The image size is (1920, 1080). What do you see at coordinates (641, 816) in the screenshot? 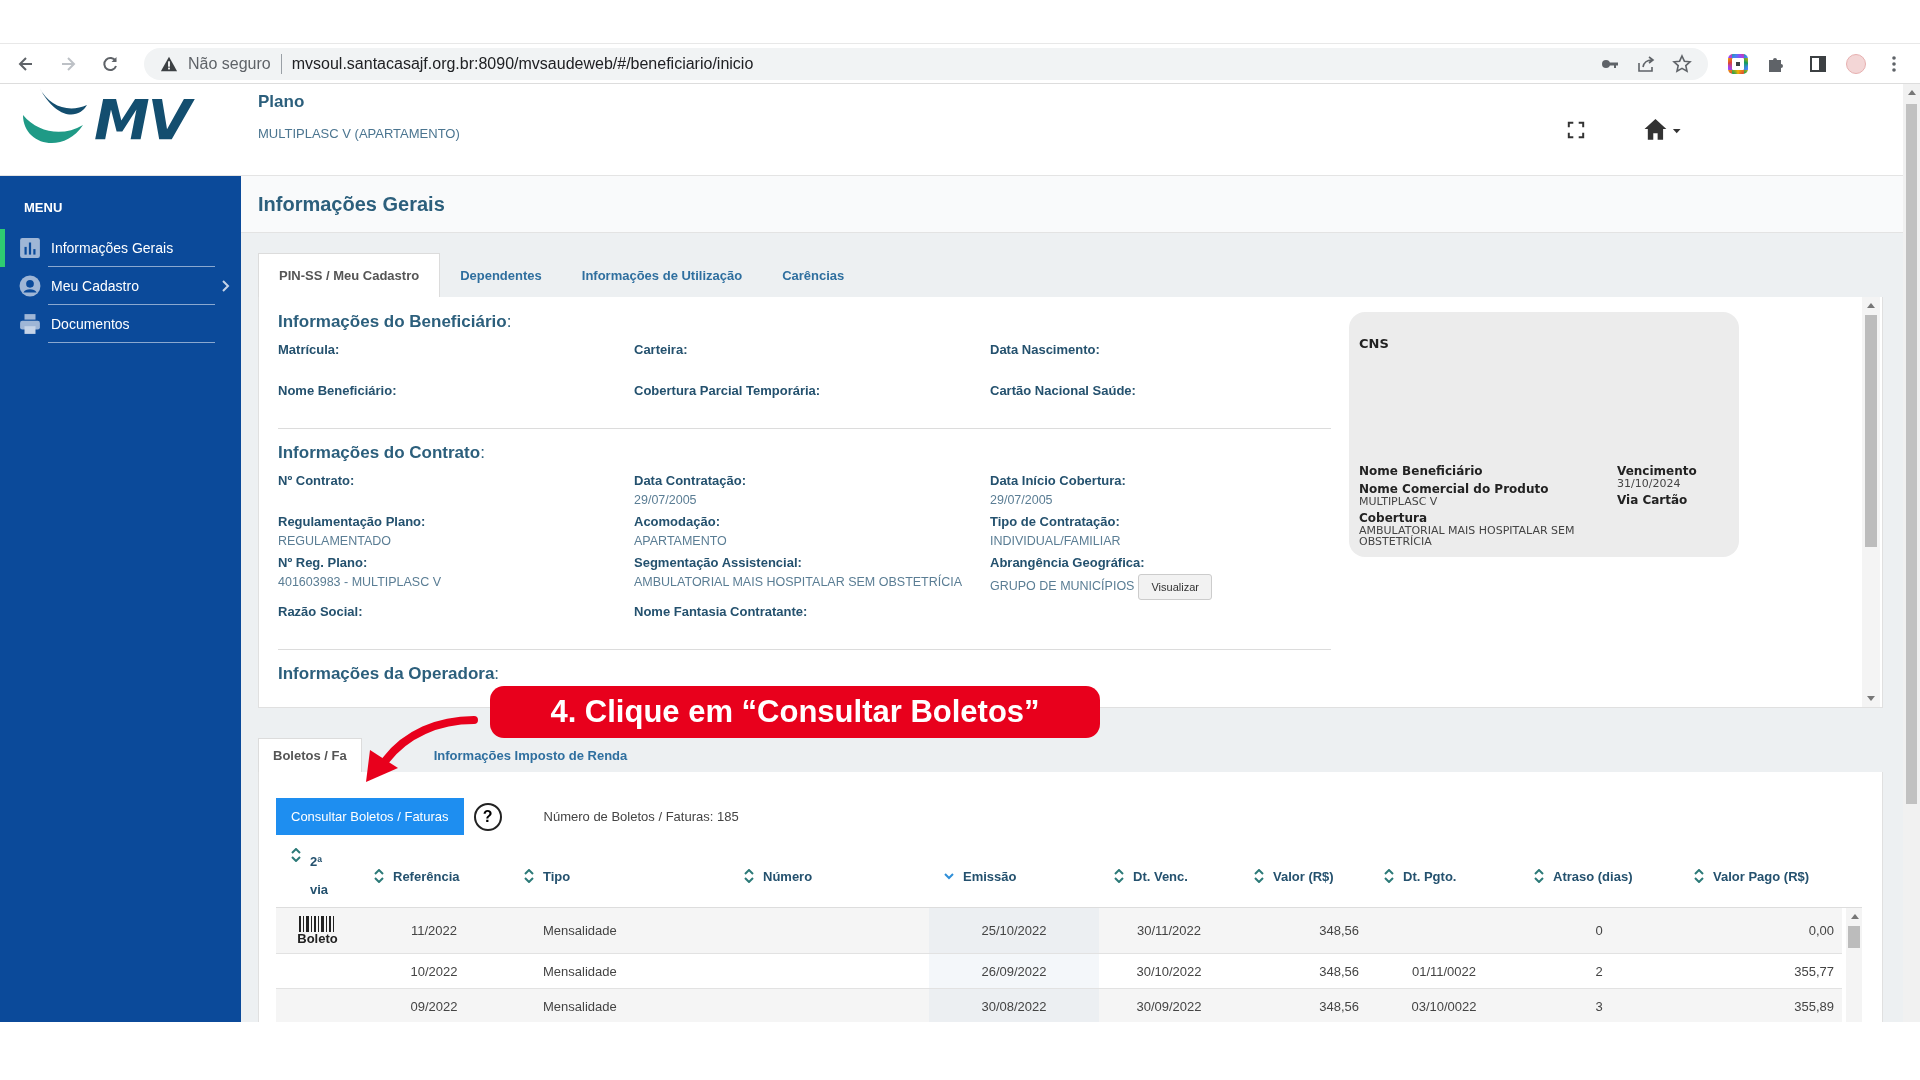
I see `bill-count: Número de Boletos / Faturas: 185` at bounding box center [641, 816].